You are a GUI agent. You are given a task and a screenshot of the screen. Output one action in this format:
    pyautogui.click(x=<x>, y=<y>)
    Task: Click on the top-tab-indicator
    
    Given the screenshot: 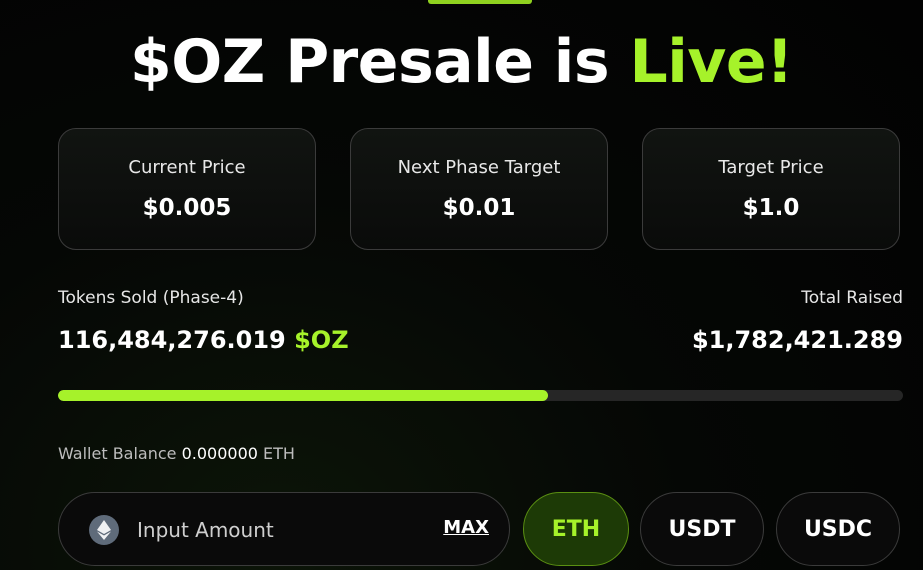 What is the action you would take?
    pyautogui.click(x=480, y=2)
    